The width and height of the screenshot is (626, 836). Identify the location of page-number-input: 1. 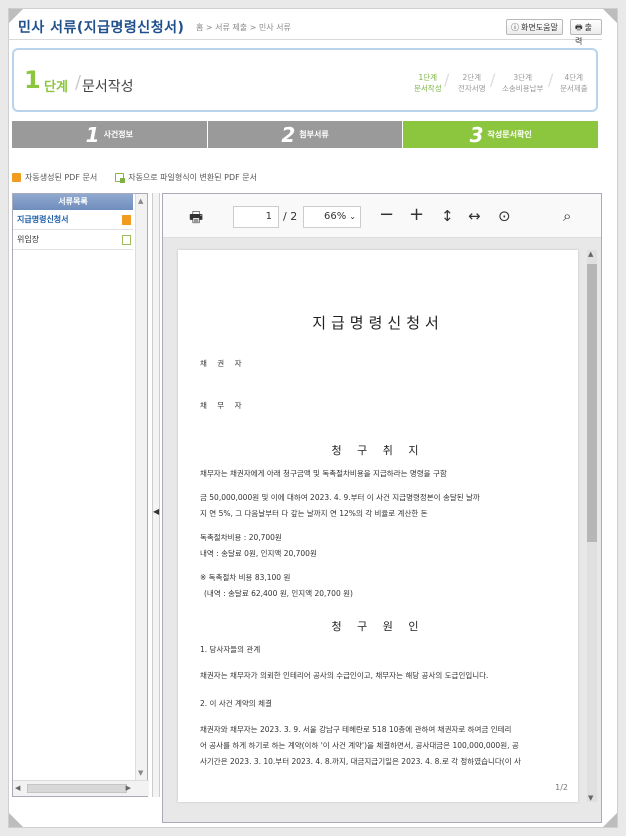
(256, 217).